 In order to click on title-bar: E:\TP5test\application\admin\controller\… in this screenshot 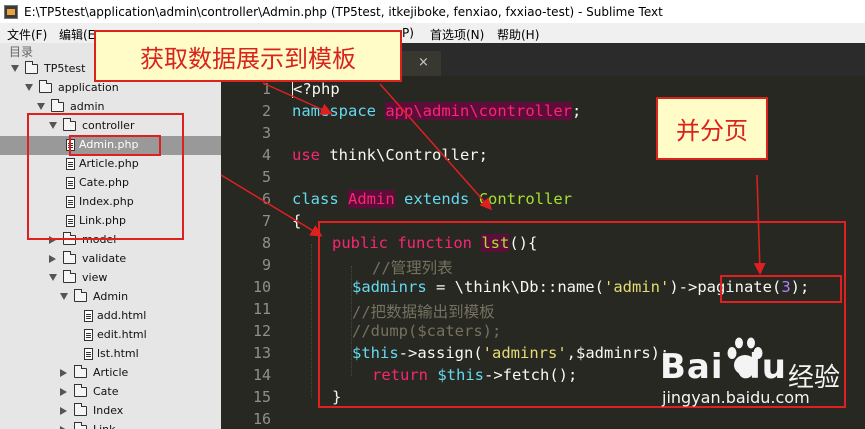, I will do `click(432, 11)`.